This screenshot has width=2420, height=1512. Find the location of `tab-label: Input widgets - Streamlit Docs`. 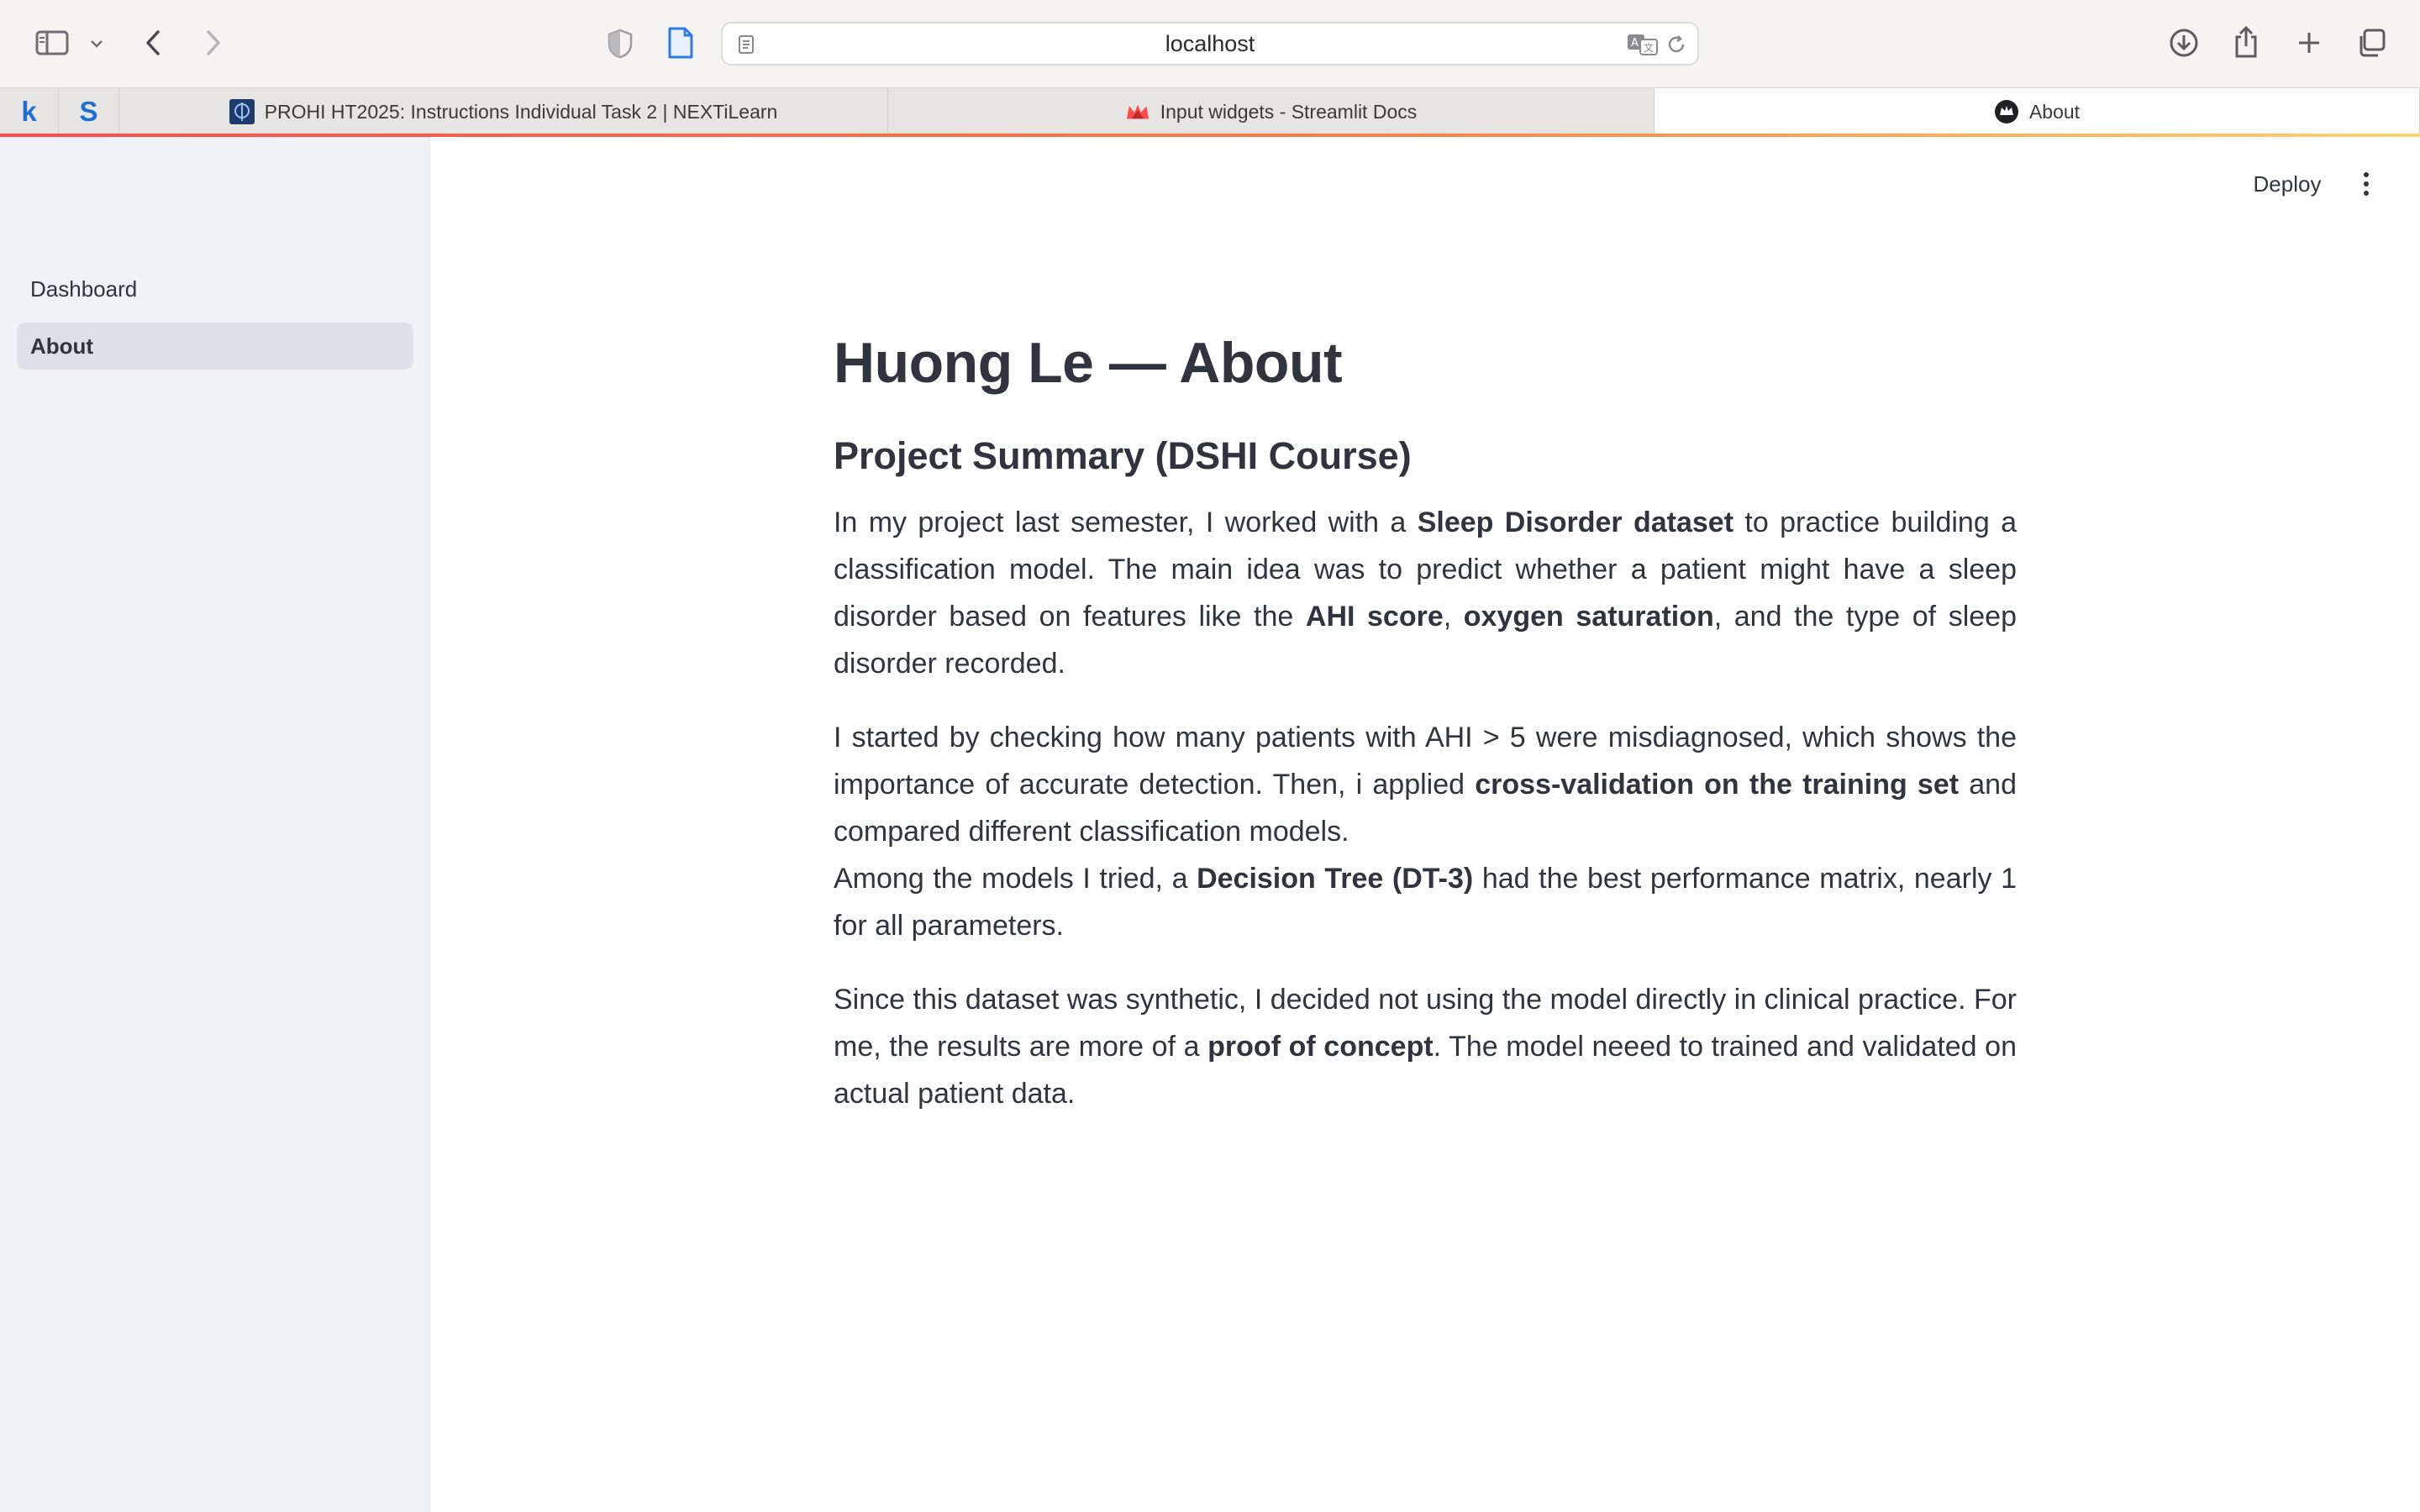

tab-label: Input widgets - Streamlit Docs is located at coordinates (1289, 111).